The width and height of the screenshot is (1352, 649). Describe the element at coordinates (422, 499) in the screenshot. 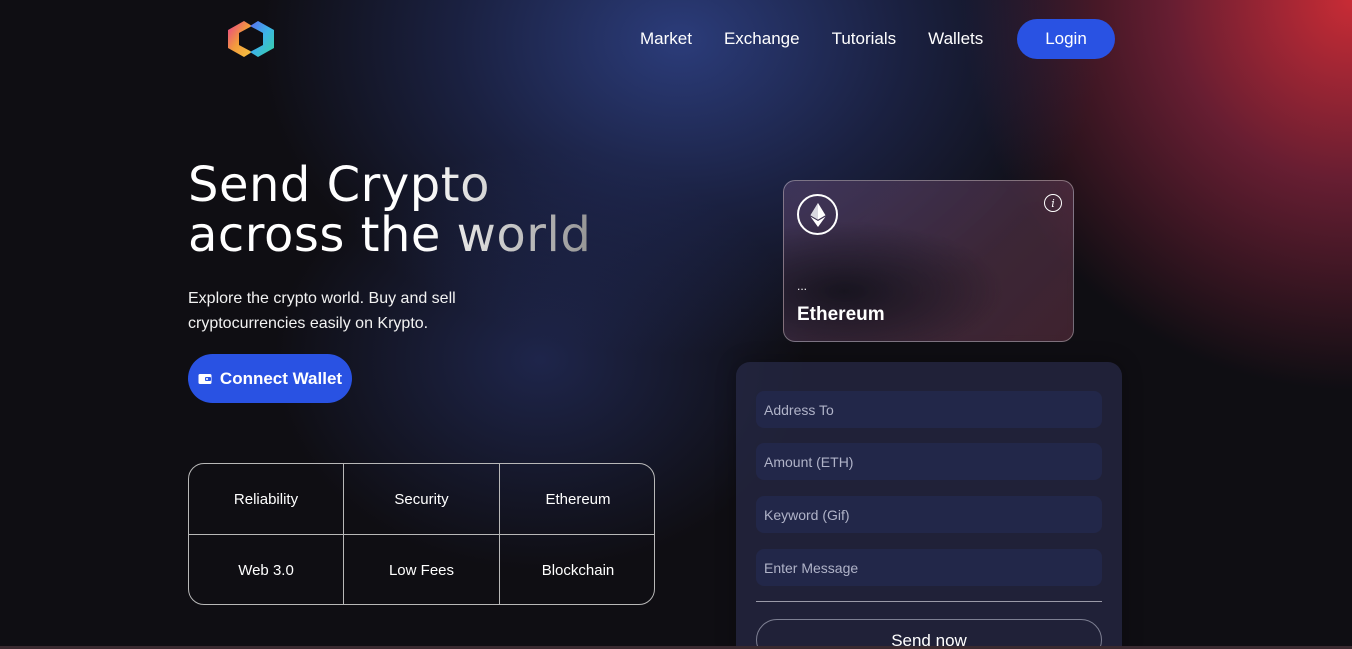

I see `feature-security: Security` at that location.